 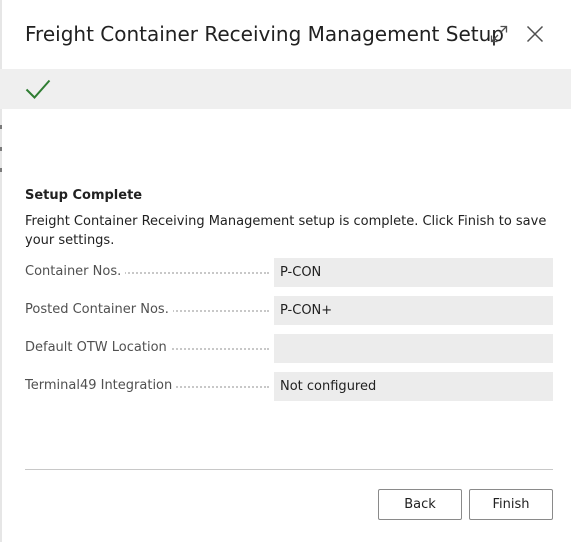 I want to click on field-label: Default OTW Location, so click(x=98, y=348).